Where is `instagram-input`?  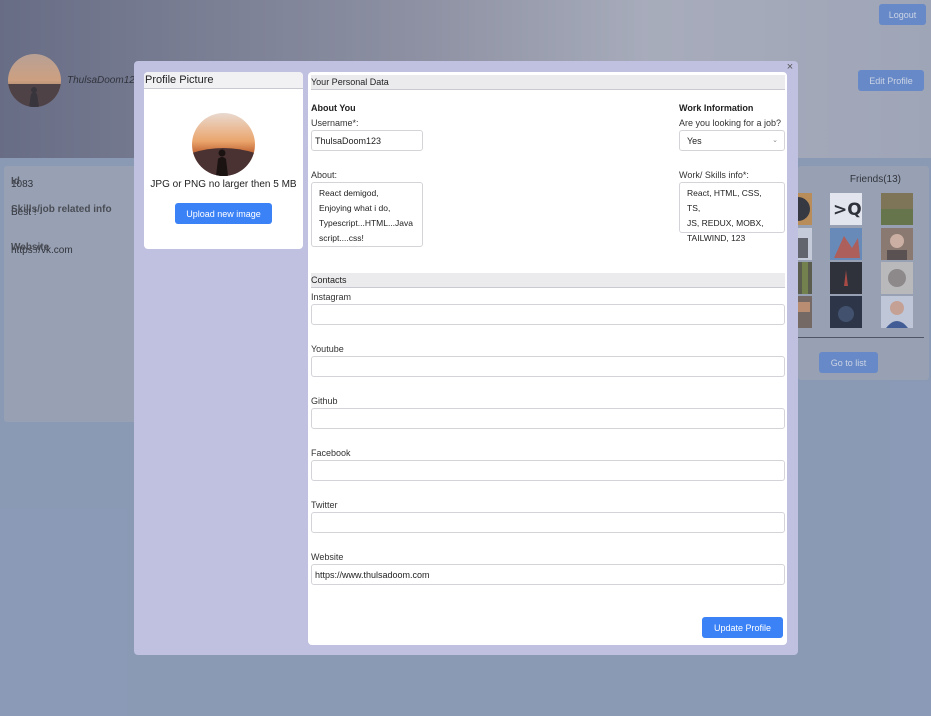
instagram-input is located at coordinates (548, 314).